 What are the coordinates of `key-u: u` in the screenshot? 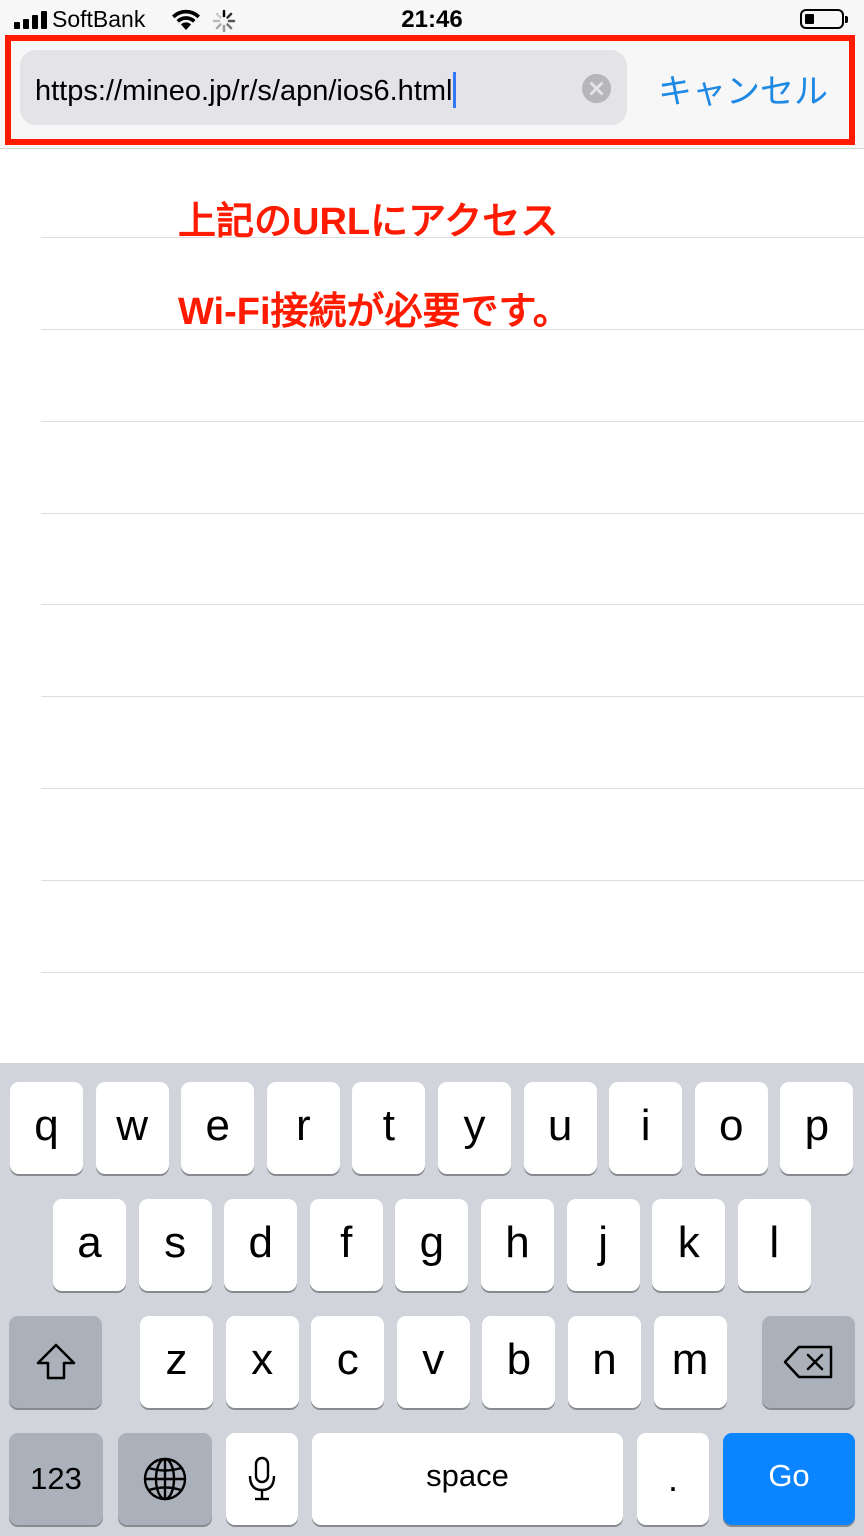 It's located at (560, 1128).